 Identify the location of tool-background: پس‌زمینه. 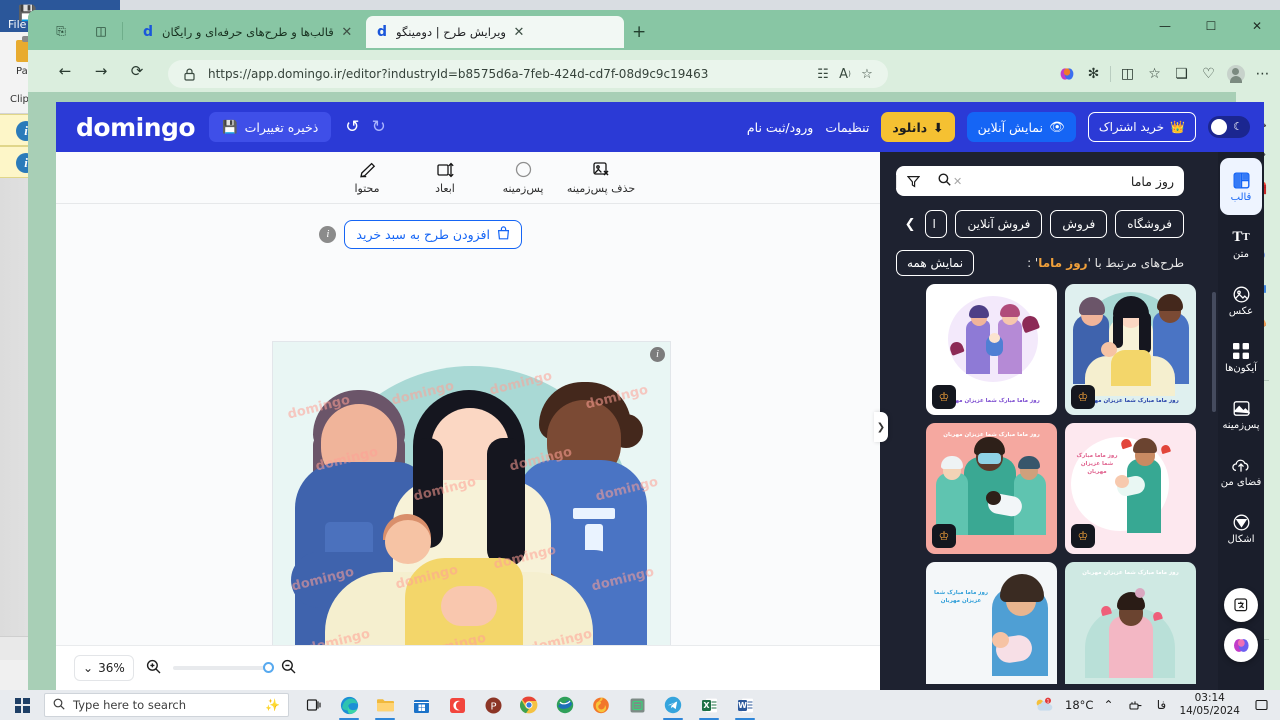
(523, 177).